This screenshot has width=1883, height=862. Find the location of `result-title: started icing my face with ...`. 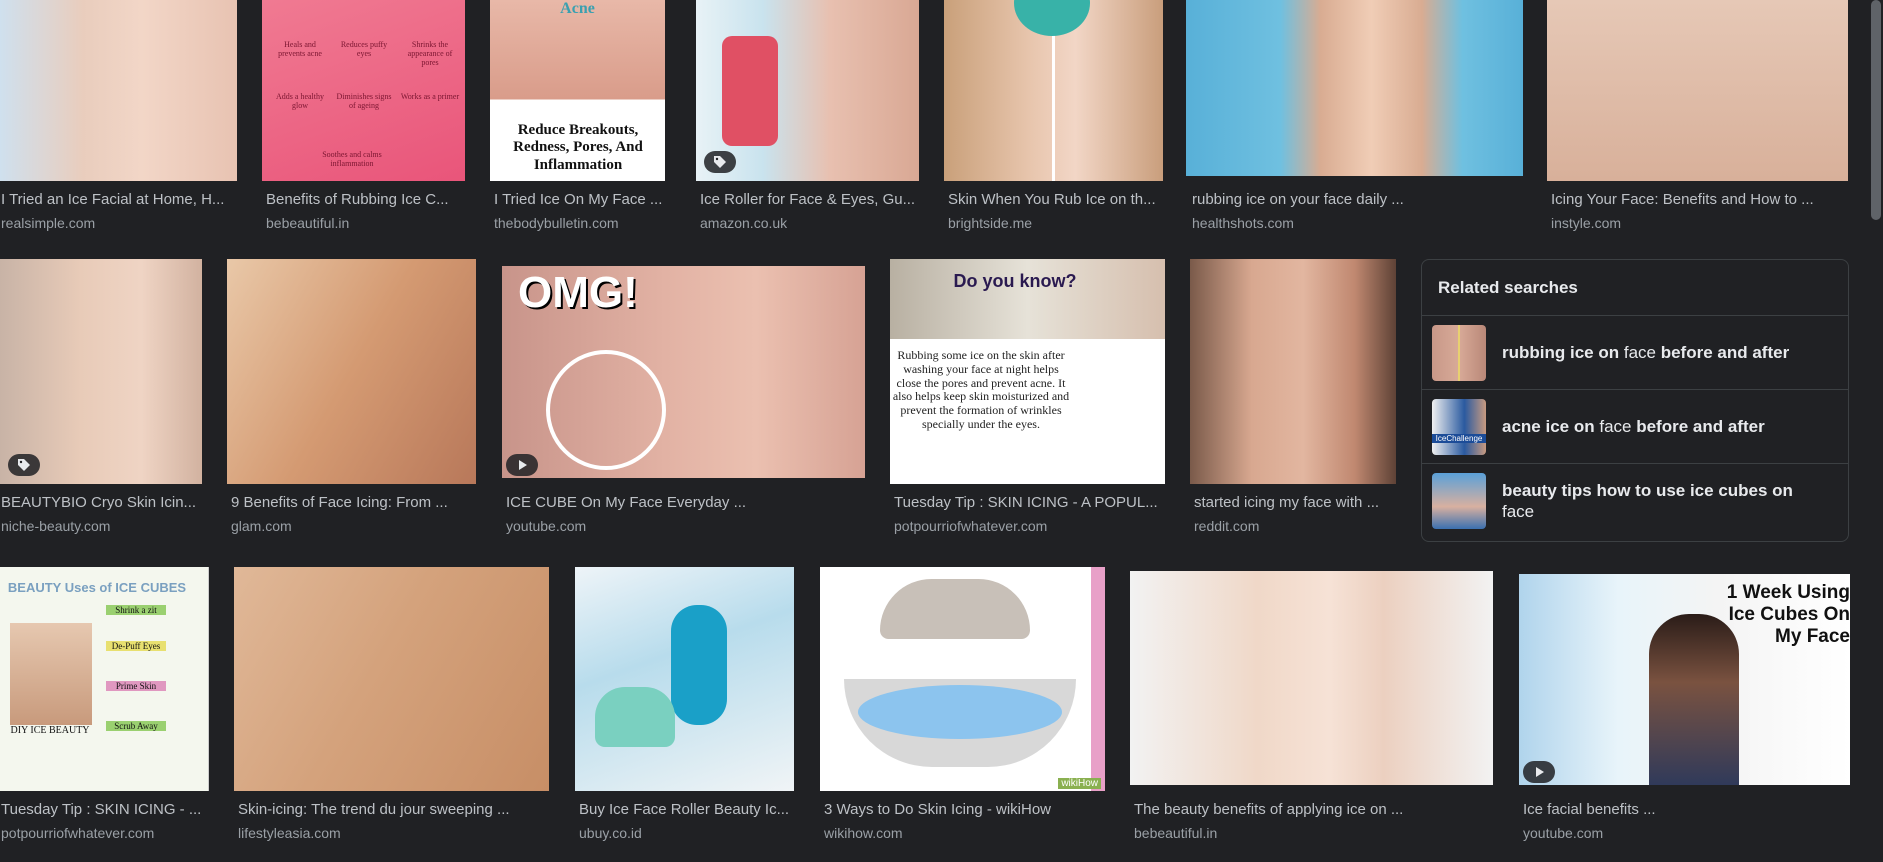

result-title: started icing my face with ... is located at coordinates (1294, 502).